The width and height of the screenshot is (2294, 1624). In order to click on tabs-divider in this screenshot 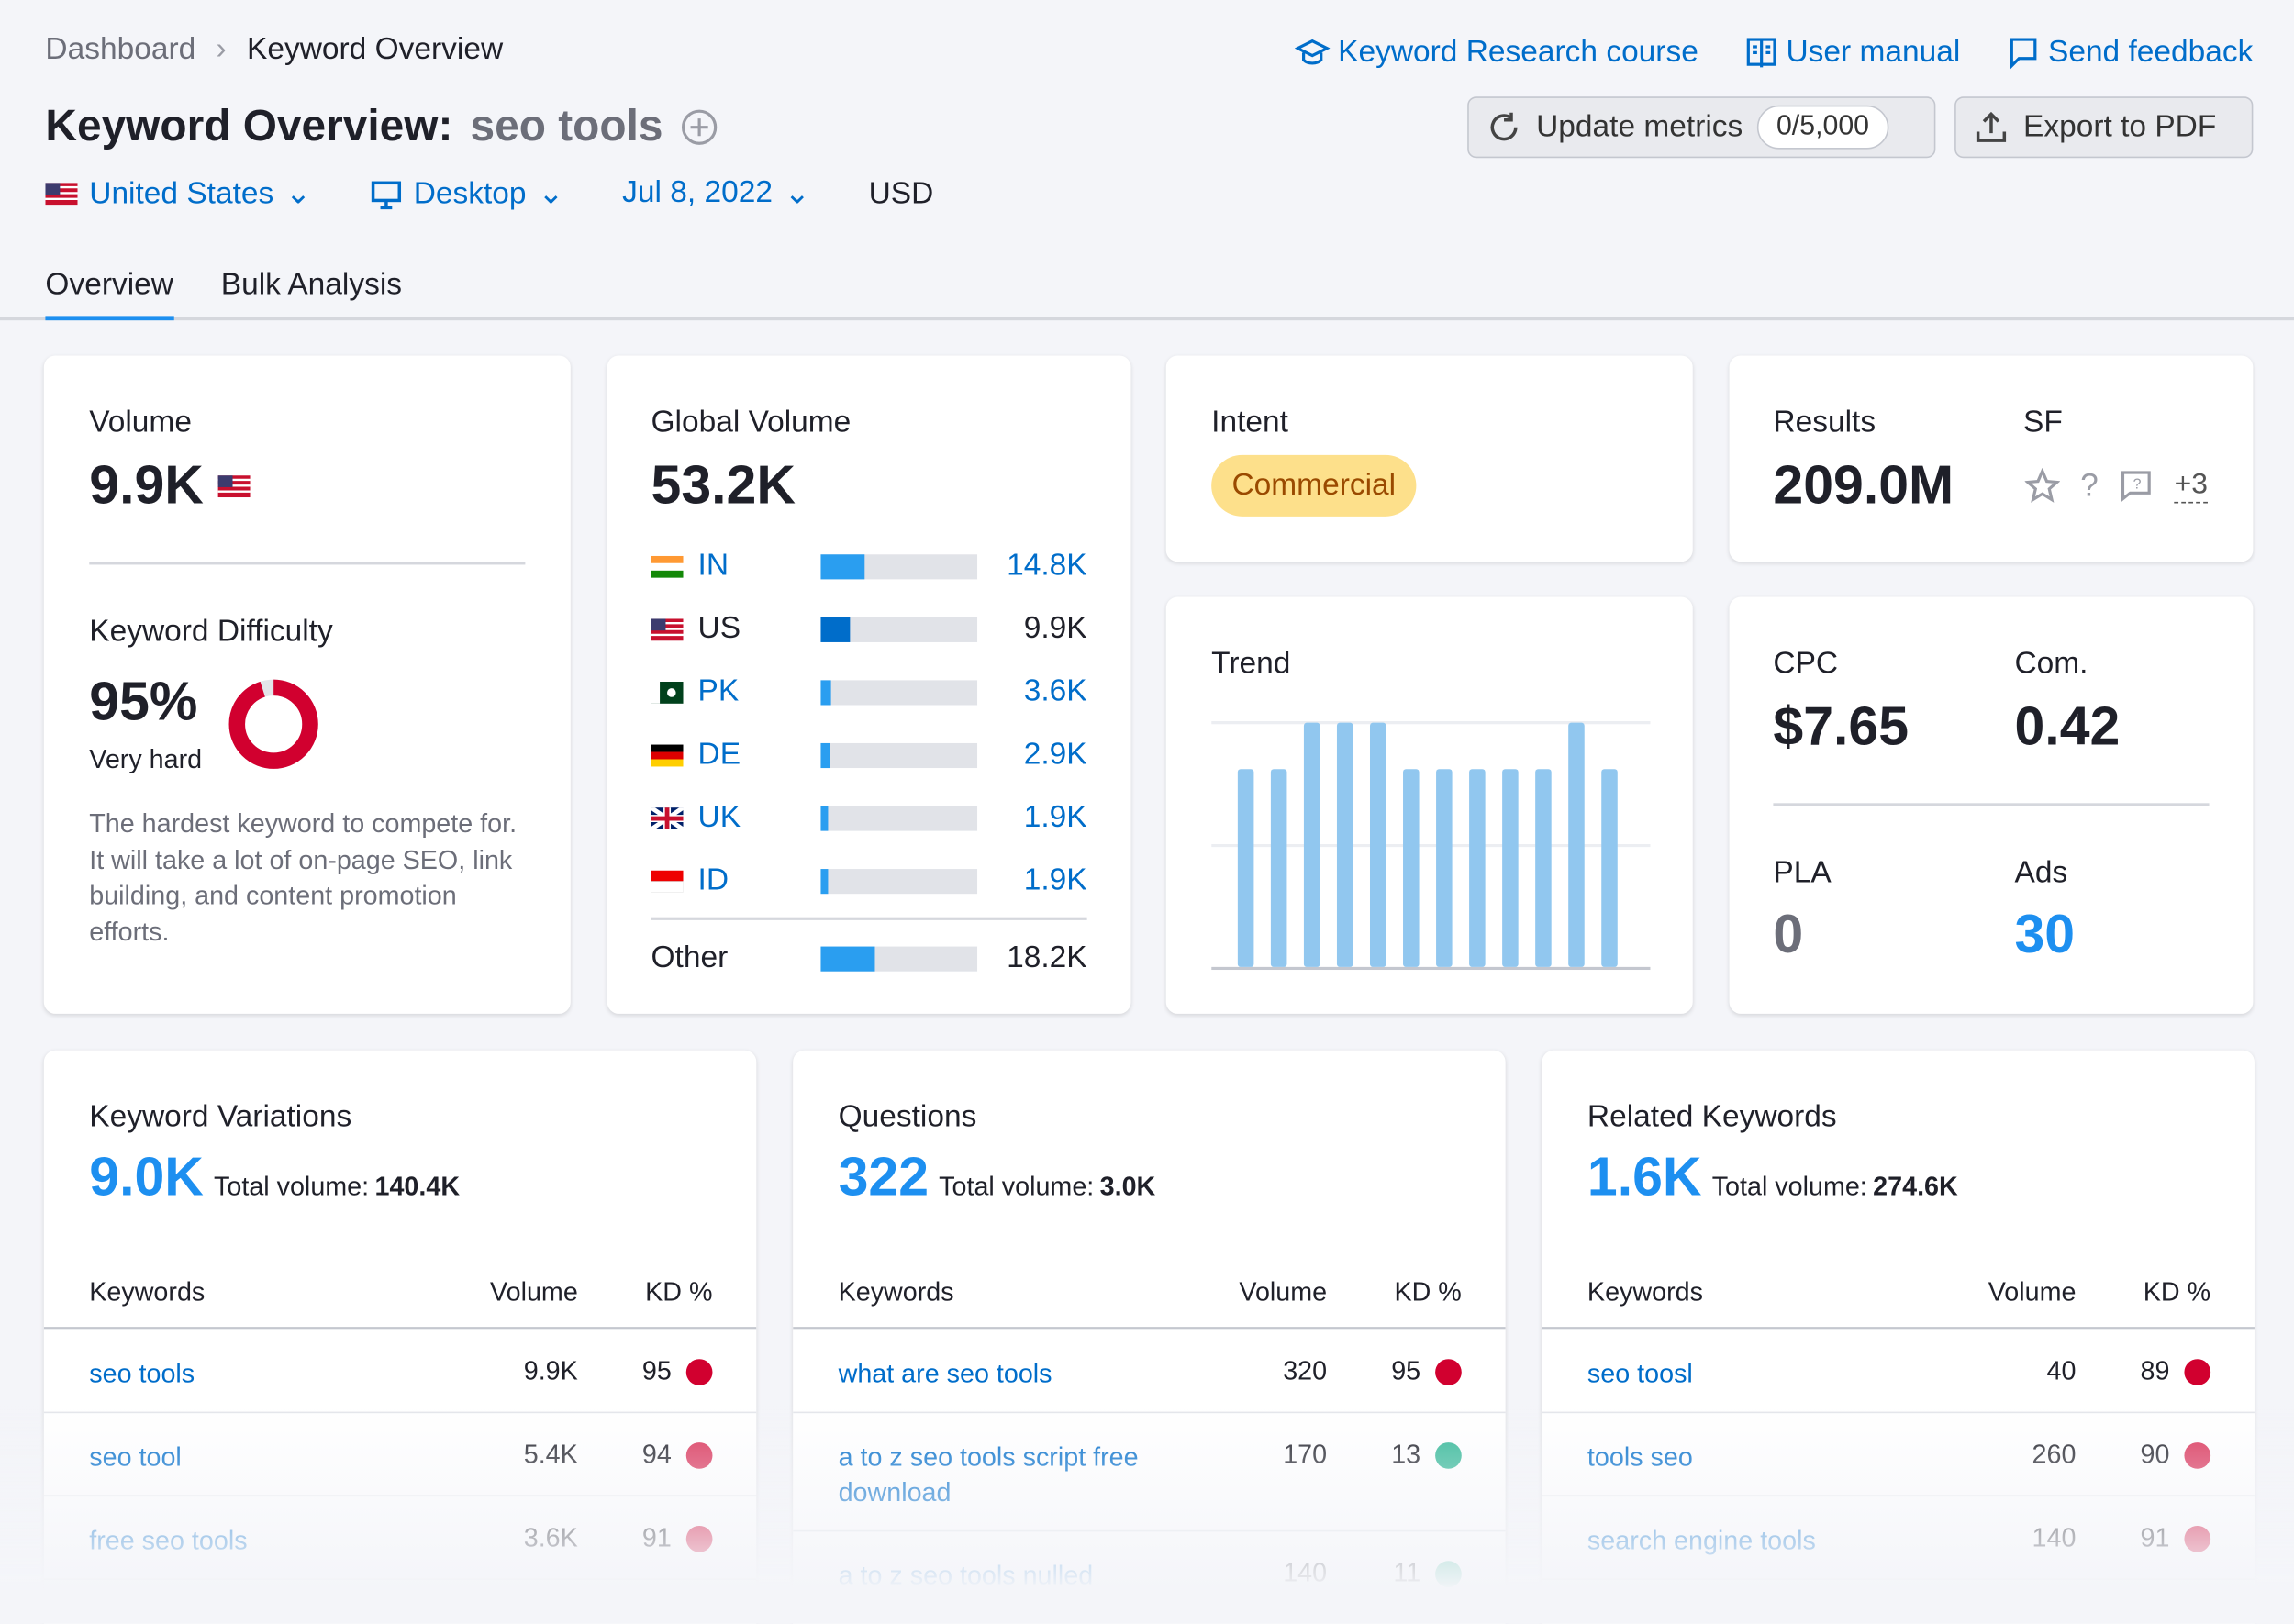, I will do `click(1147, 319)`.